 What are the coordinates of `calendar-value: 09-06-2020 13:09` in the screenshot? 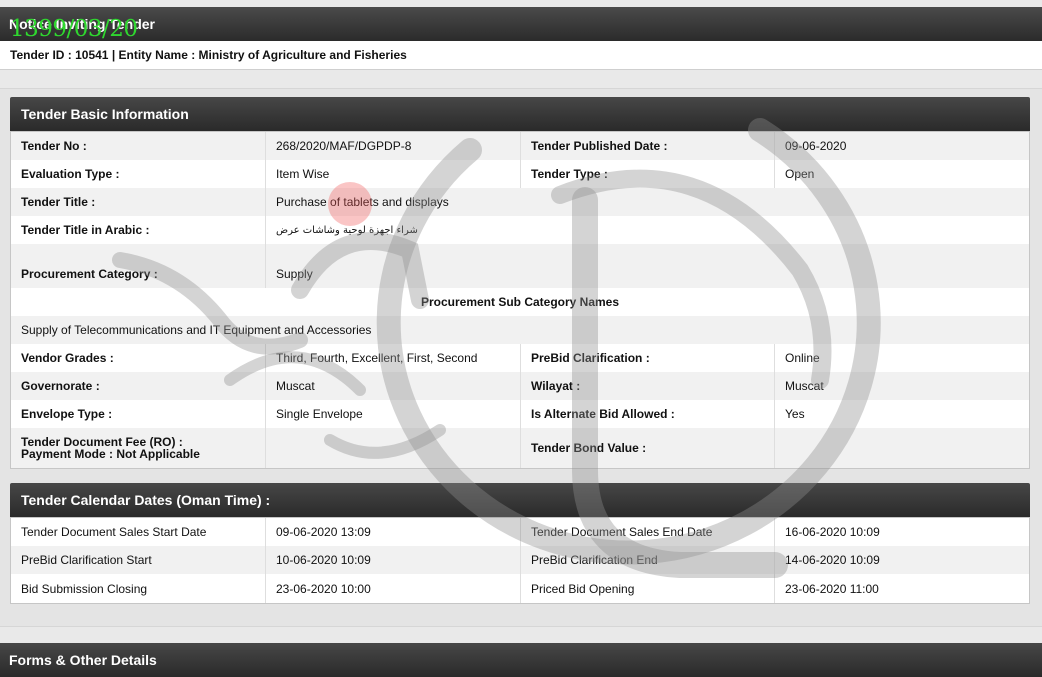 It's located at (393, 532).